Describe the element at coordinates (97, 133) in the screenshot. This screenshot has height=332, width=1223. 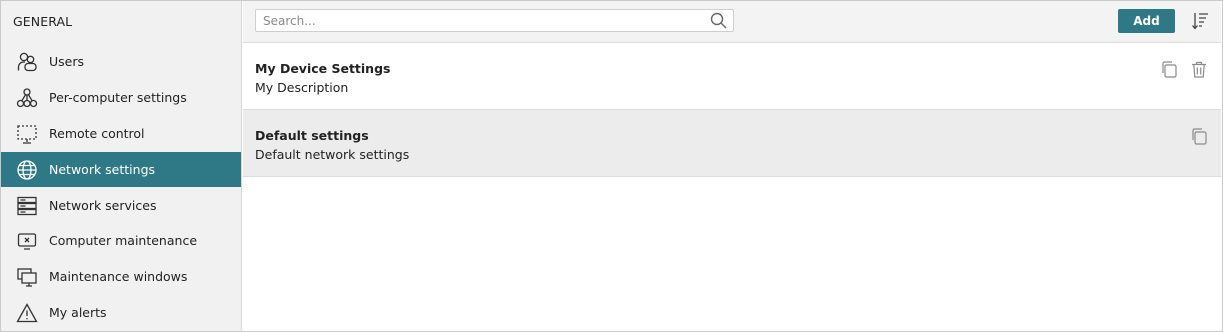
I see `sidebar-item-label: Remote control` at that location.